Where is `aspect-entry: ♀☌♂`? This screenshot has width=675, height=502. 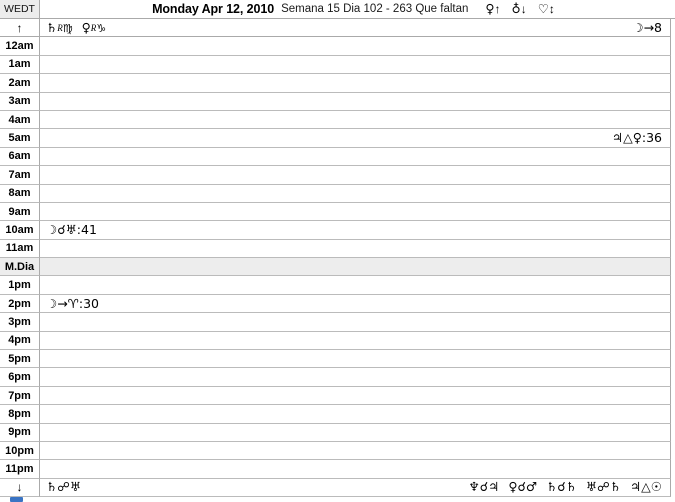 aspect-entry: ♀☌♂ is located at coordinates (522, 486).